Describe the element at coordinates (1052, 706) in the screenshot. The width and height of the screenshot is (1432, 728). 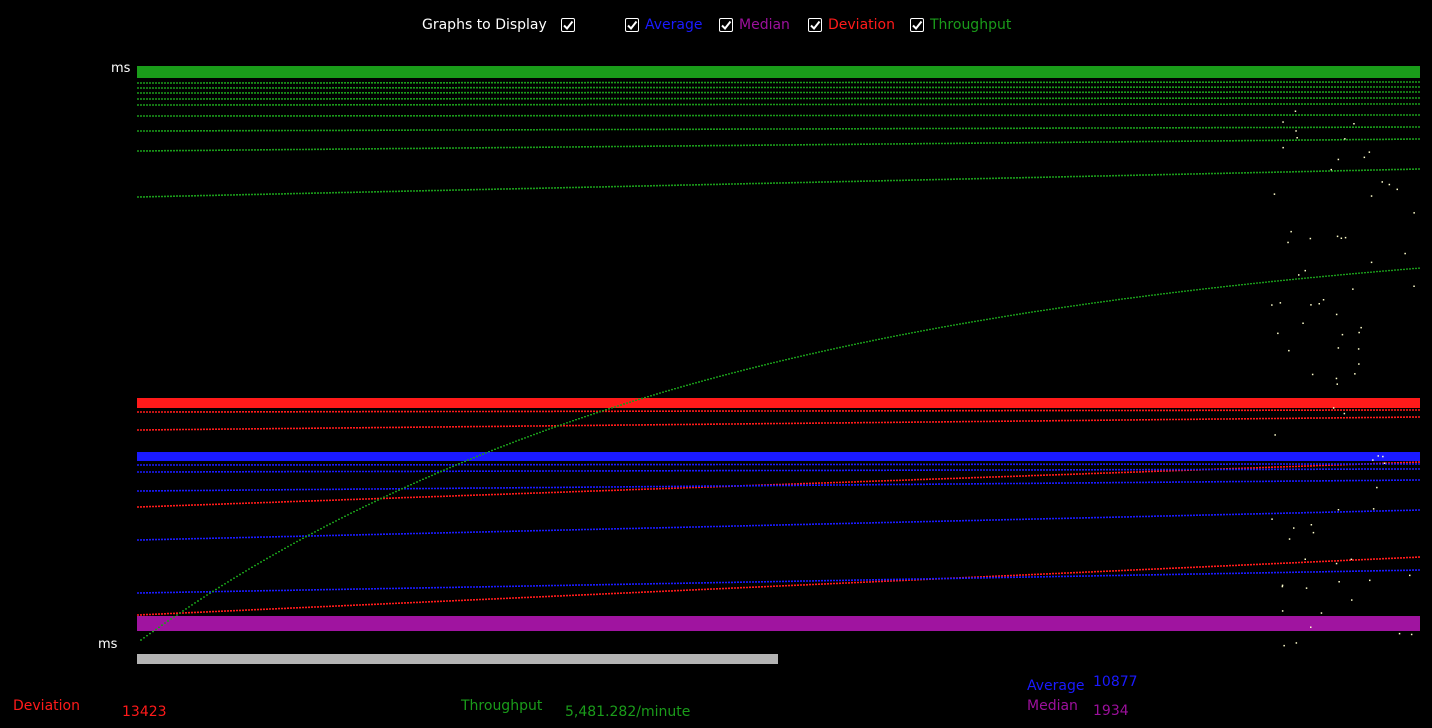
I see `median-stat-label: Median` at that location.